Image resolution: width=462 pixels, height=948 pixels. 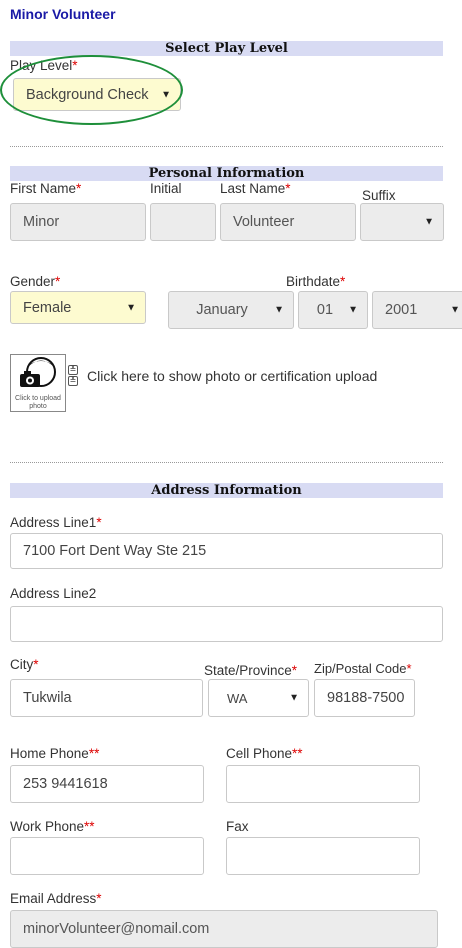 What do you see at coordinates (255, 188) in the screenshot?
I see `last-name-label: Last Name*` at bounding box center [255, 188].